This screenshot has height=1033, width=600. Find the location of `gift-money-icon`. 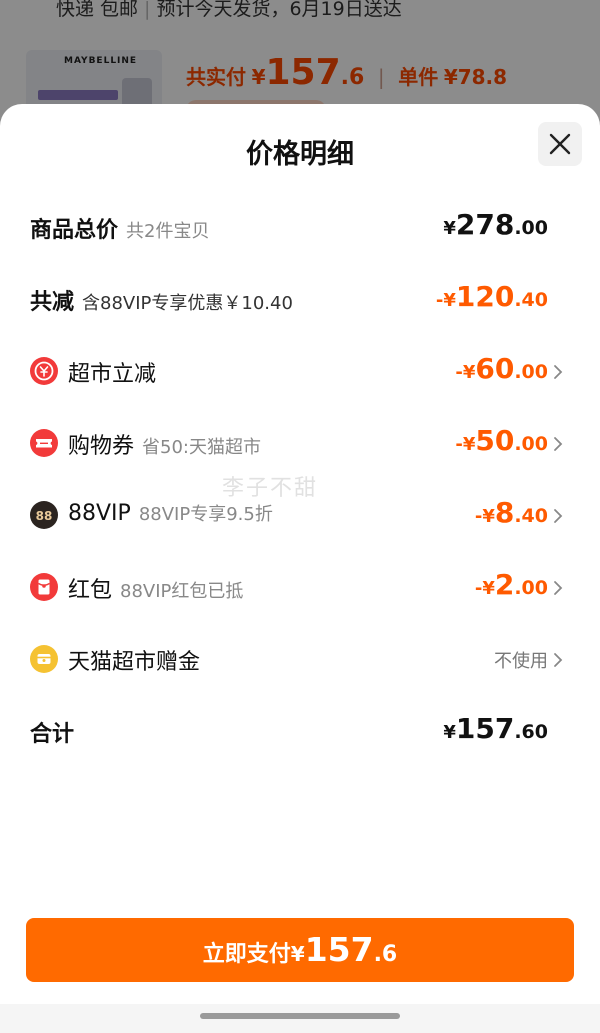

gift-money-icon is located at coordinates (44, 659).